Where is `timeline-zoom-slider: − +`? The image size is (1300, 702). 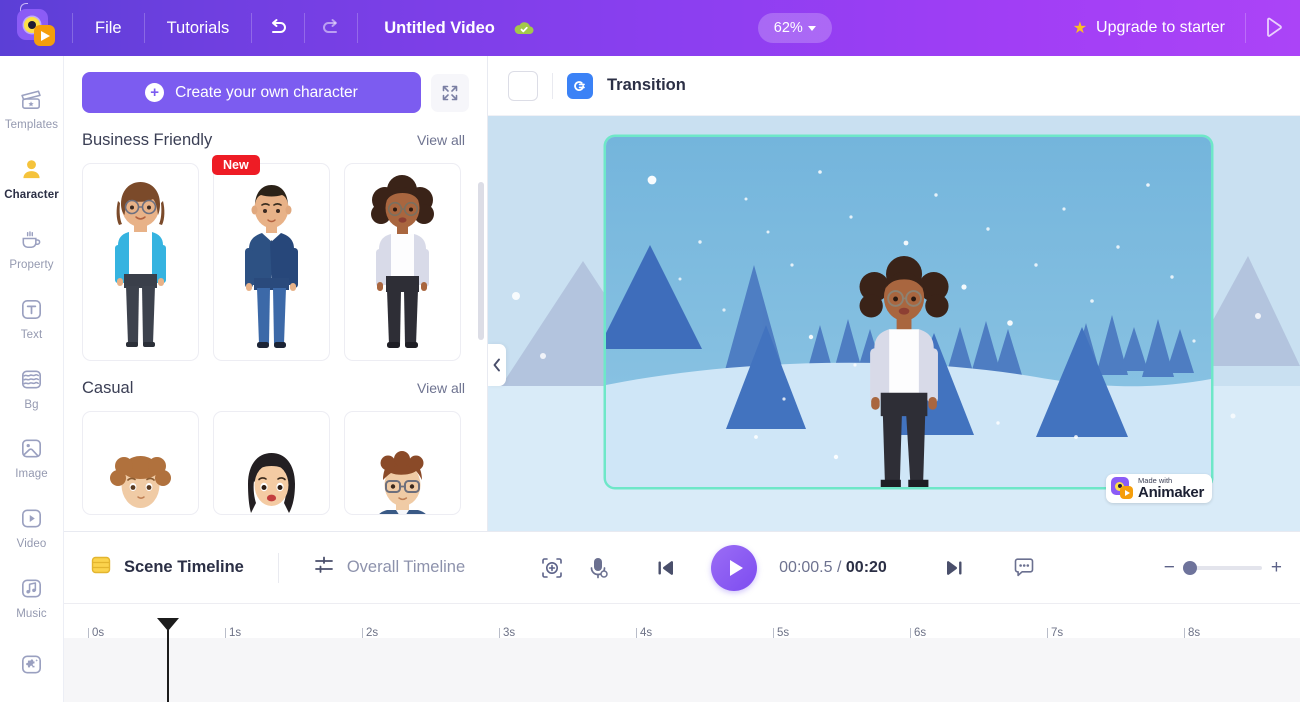 timeline-zoom-slider: − + is located at coordinates (1223, 567).